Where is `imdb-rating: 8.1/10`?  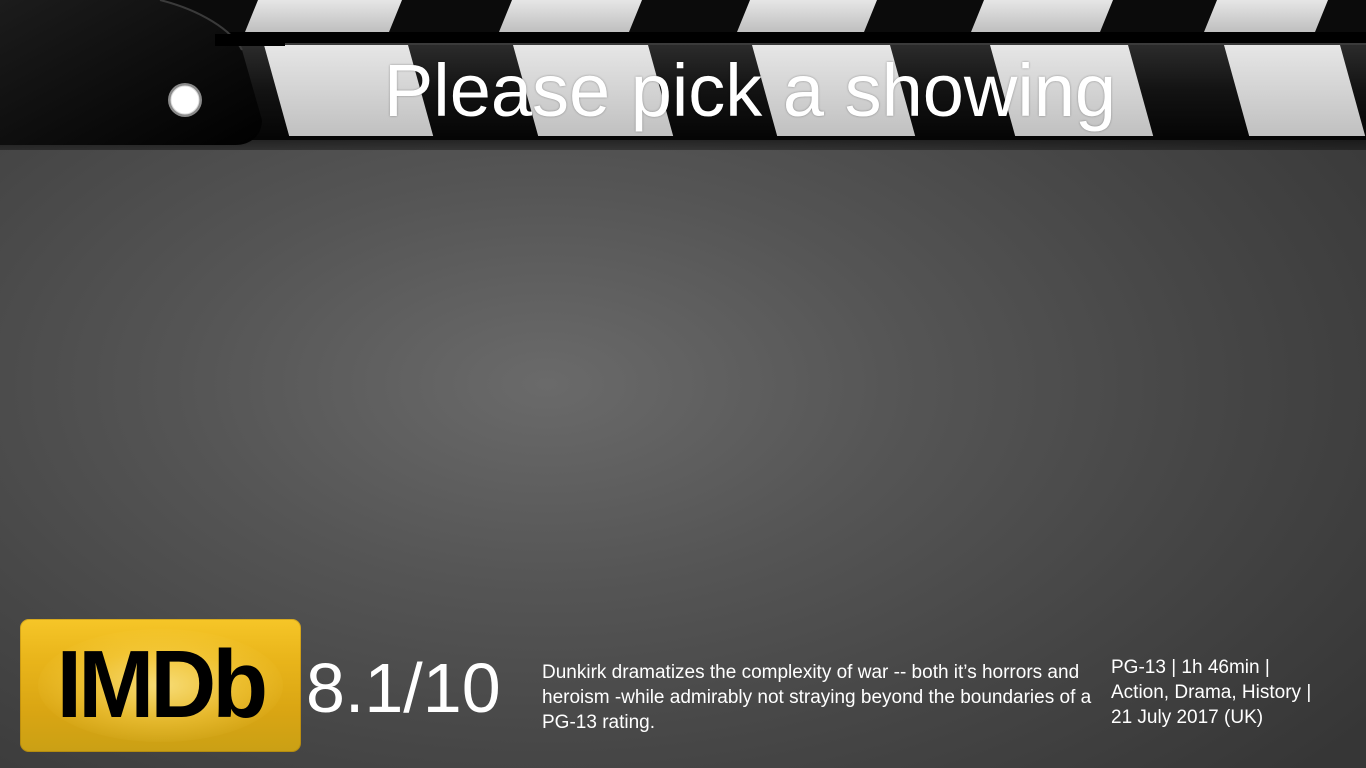
imdb-rating: 8.1/10 is located at coordinates (403, 688).